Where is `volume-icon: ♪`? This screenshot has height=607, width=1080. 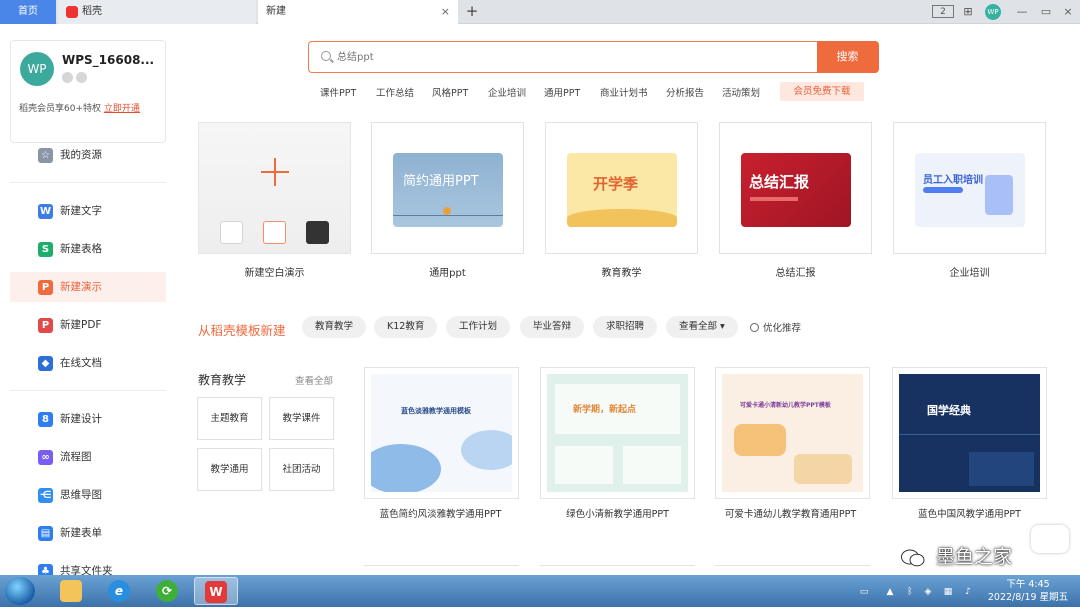
volume-icon: ♪ is located at coordinates (968, 592).